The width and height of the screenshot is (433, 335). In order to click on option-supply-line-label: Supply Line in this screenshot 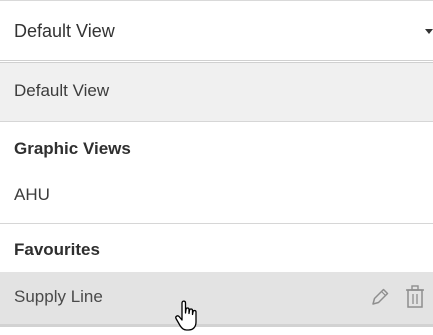, I will do `click(58, 296)`.